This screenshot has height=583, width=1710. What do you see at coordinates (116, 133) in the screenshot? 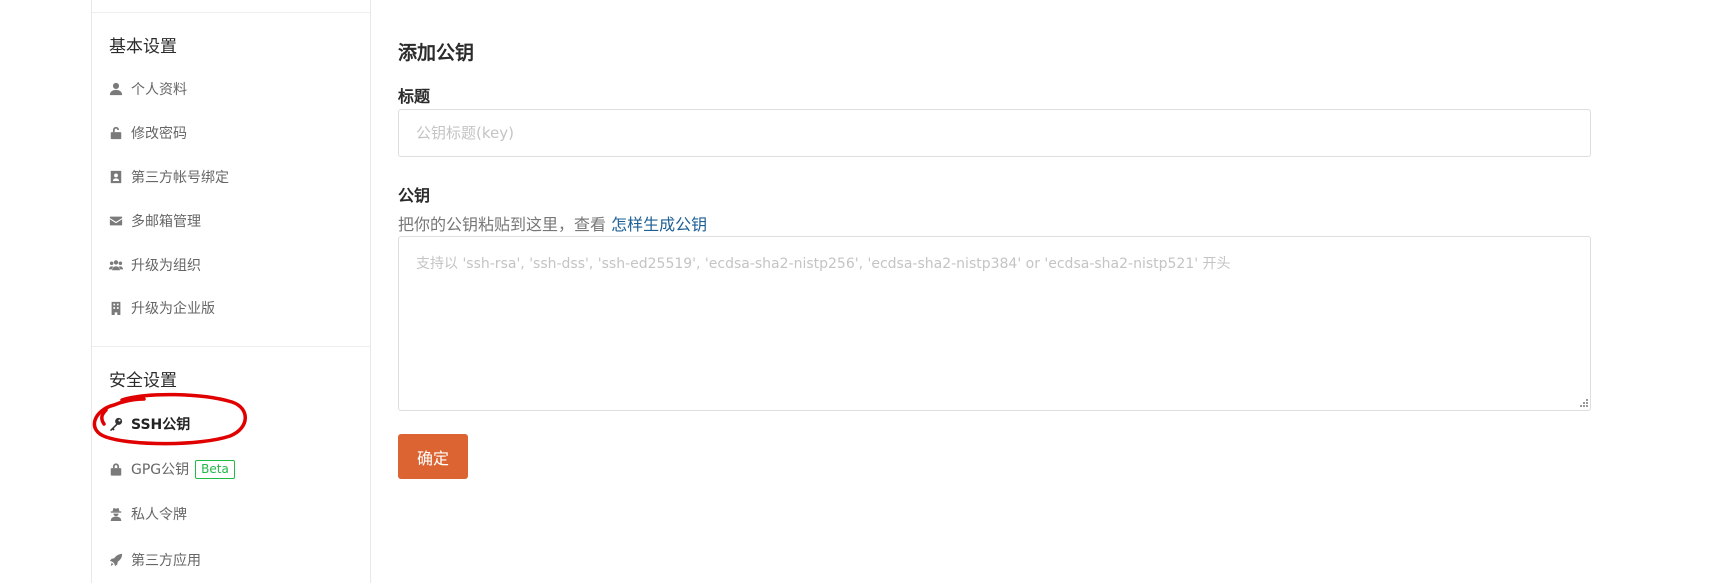
I see `unlock-icon` at bounding box center [116, 133].